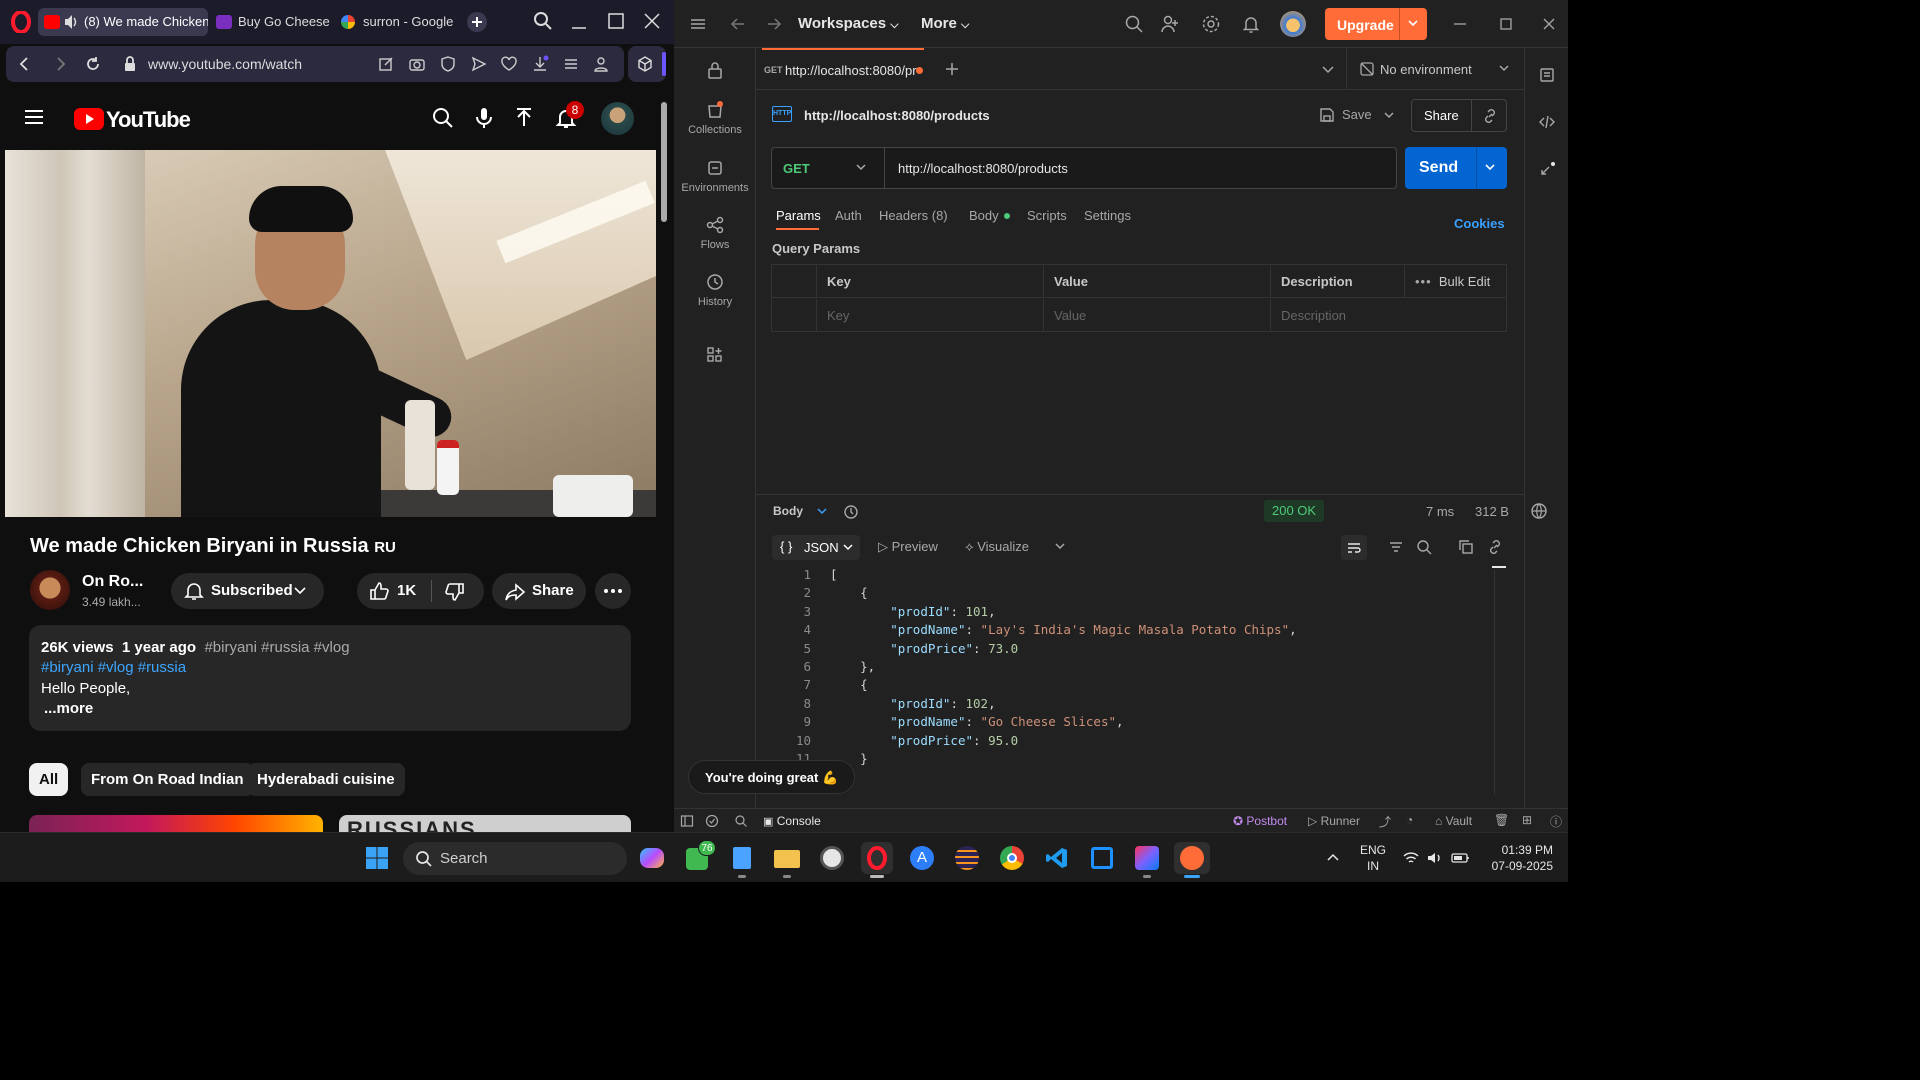 This screenshot has width=1920, height=1080. I want to click on method-select: GET, so click(828, 168).